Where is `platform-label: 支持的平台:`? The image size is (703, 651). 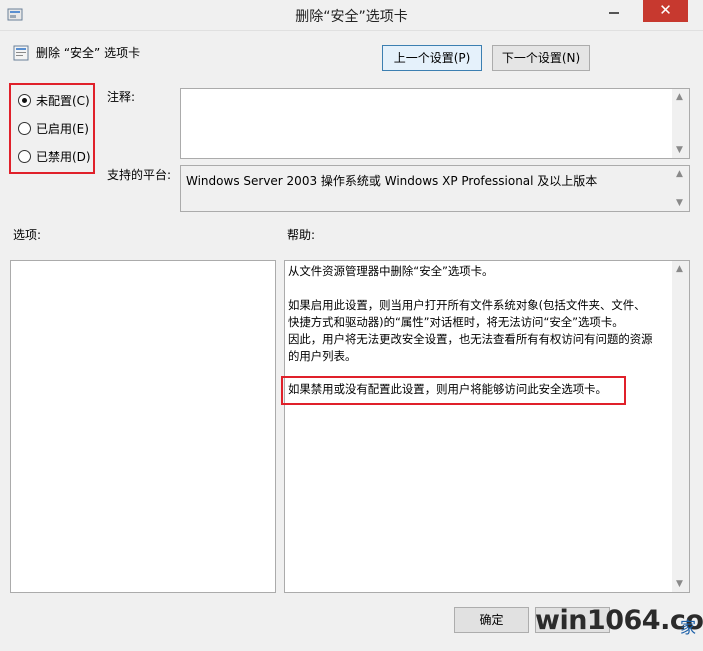
platform-label: 支持的平台: is located at coordinates (139, 175).